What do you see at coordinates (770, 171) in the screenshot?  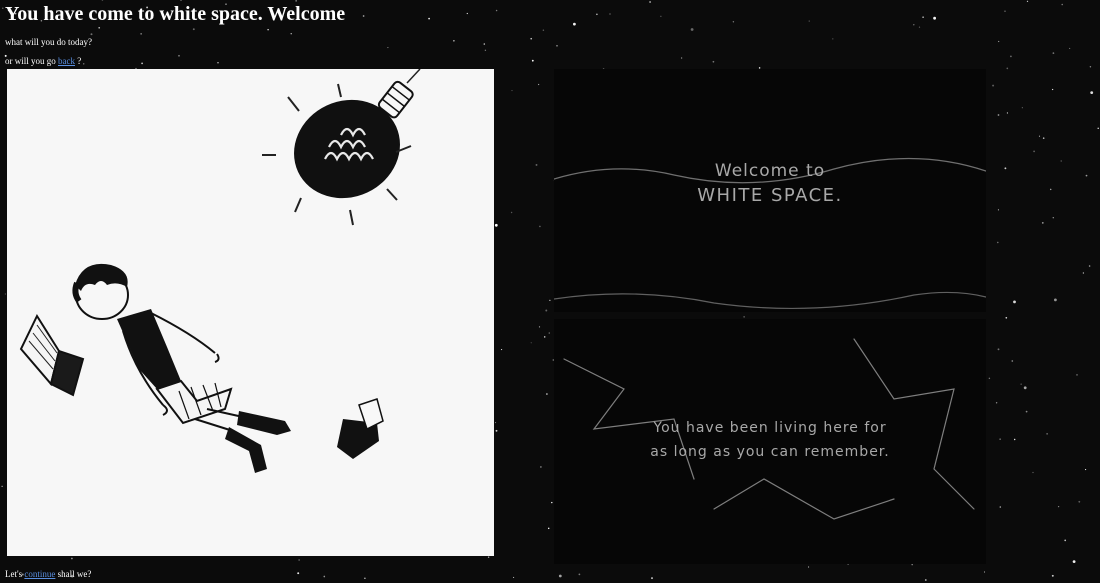 I see `welcome-text-line1: Welcome to` at bounding box center [770, 171].